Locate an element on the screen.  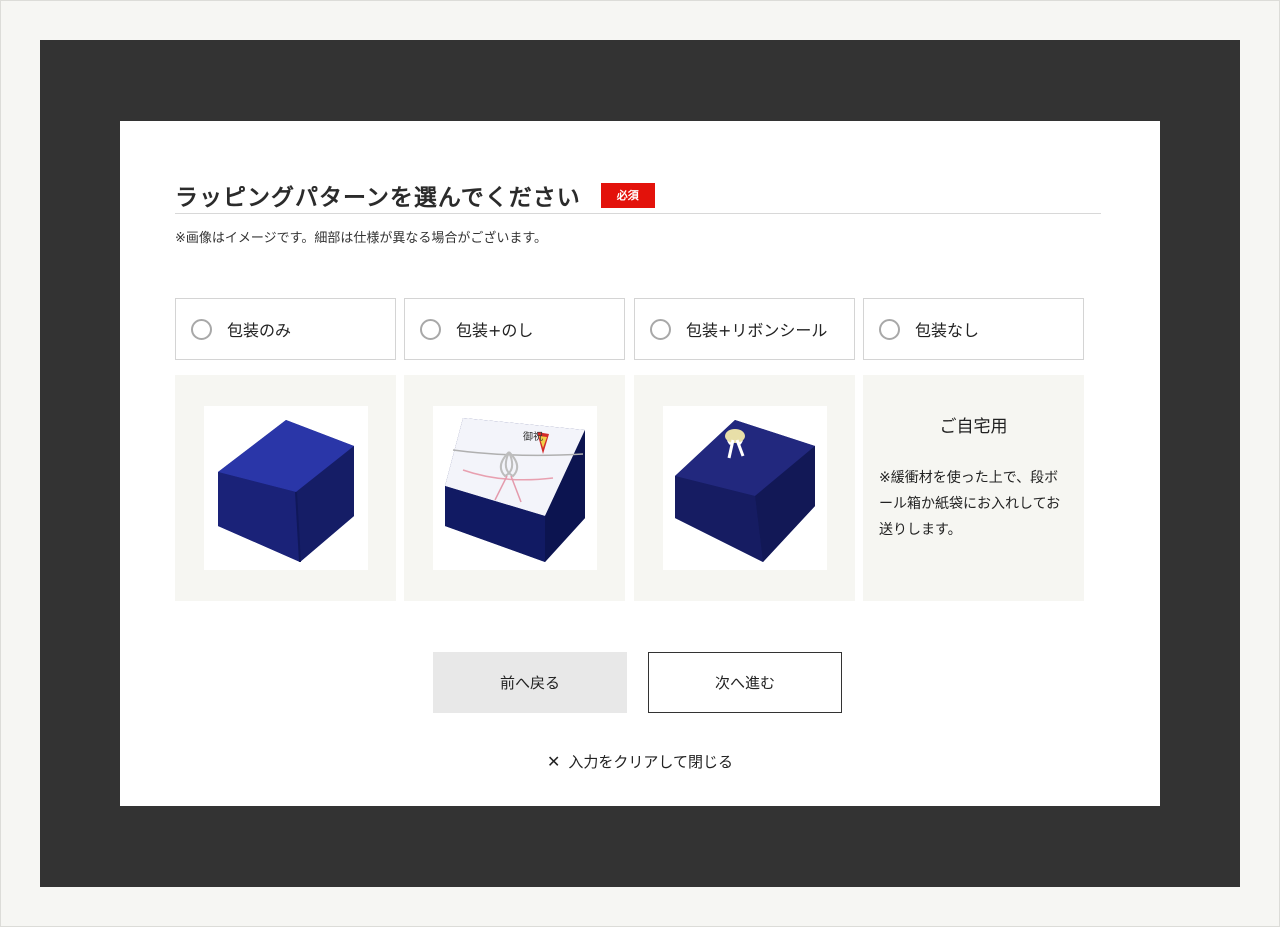
card-wrap-noshi: 御祝 is located at coordinates (514, 488).